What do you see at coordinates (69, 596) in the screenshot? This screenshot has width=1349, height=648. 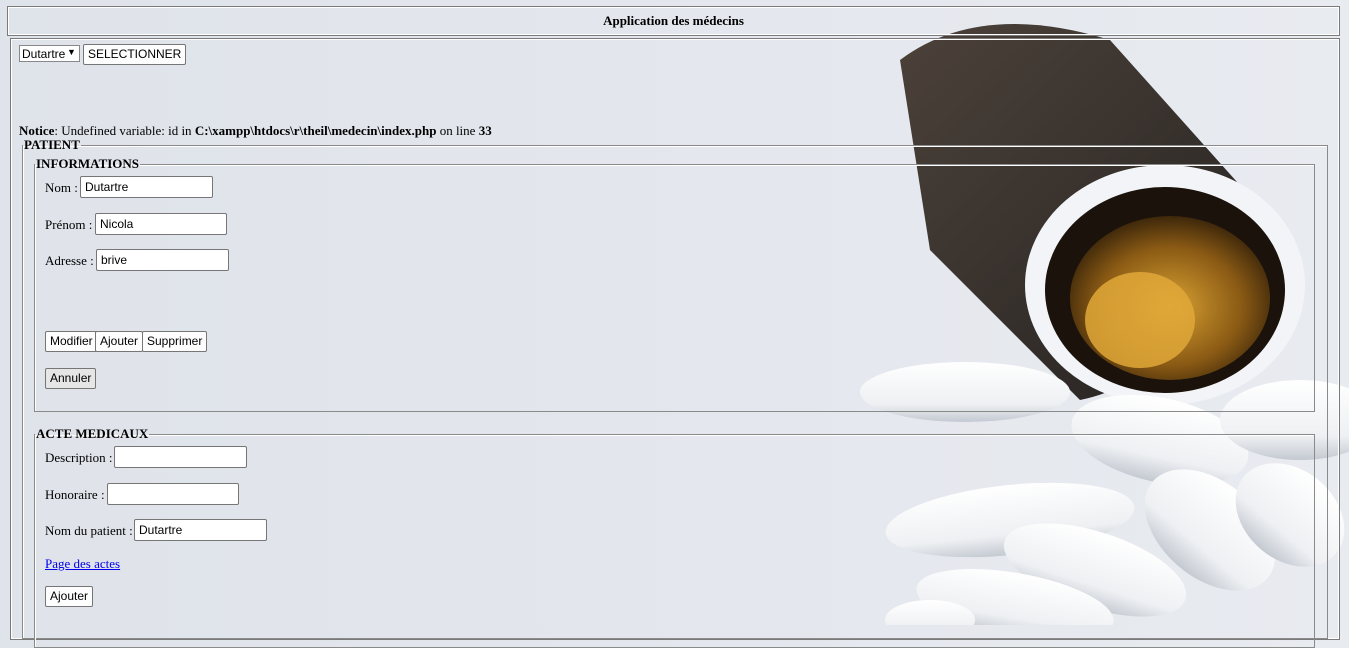 I see `ajouter-acte-button: Ajouter` at bounding box center [69, 596].